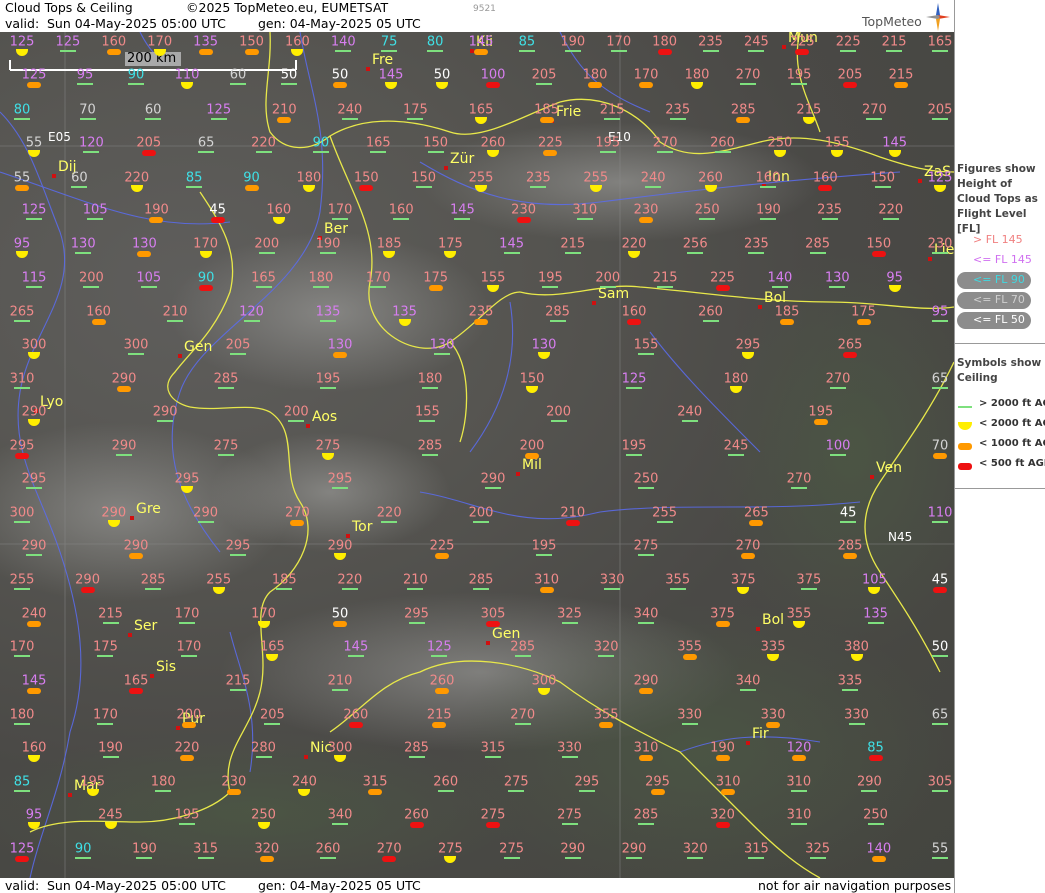 This screenshot has width=1045, height=893. I want to click on cloud-top-value: 215, so click(901, 75).